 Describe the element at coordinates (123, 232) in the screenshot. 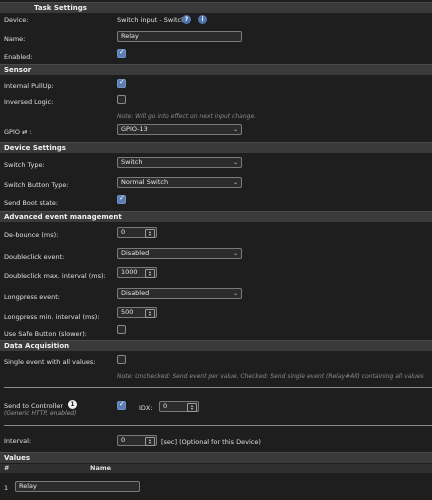

I see `debounce-value: 0` at that location.